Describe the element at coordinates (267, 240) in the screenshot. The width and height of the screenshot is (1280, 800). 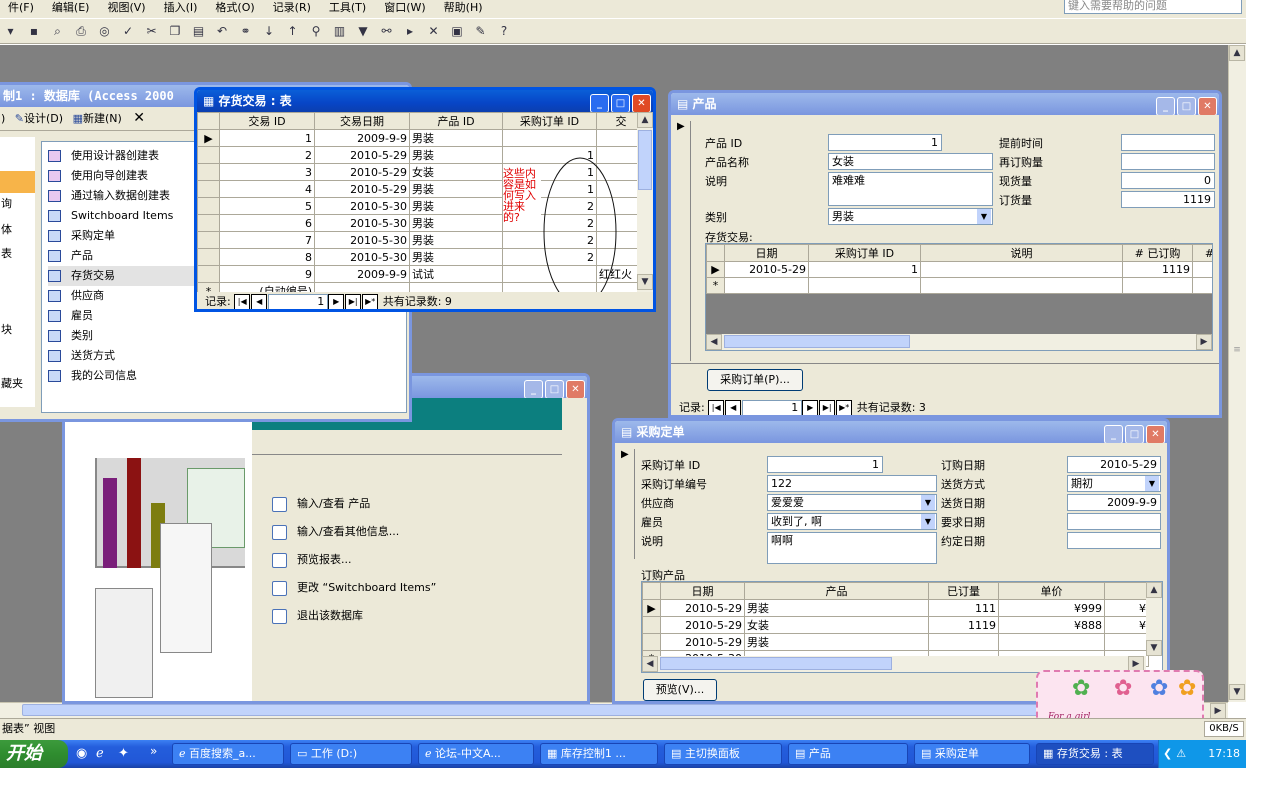
I see `cell: 7` at that location.